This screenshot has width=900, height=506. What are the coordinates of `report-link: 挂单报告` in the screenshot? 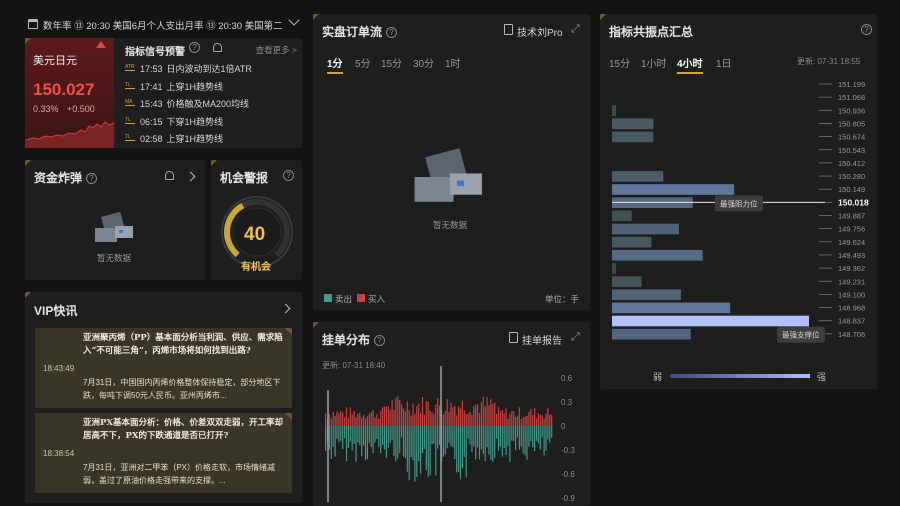 It's located at (542, 339).